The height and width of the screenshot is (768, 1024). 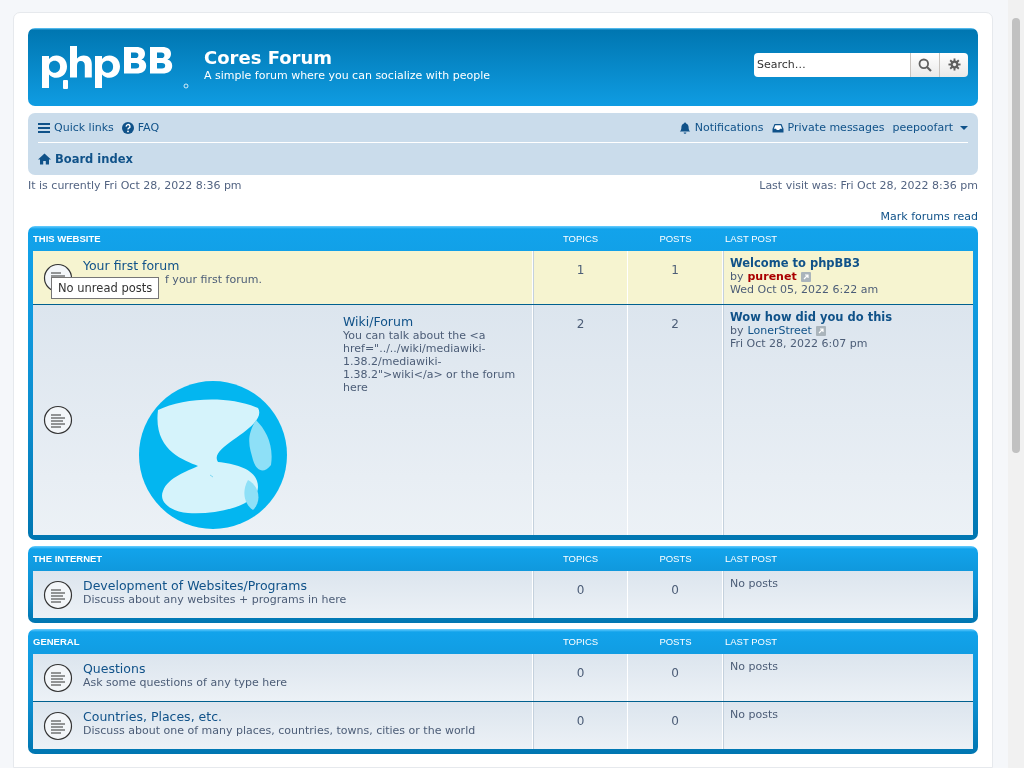 I want to click on caret-icon, so click(x=964, y=127).